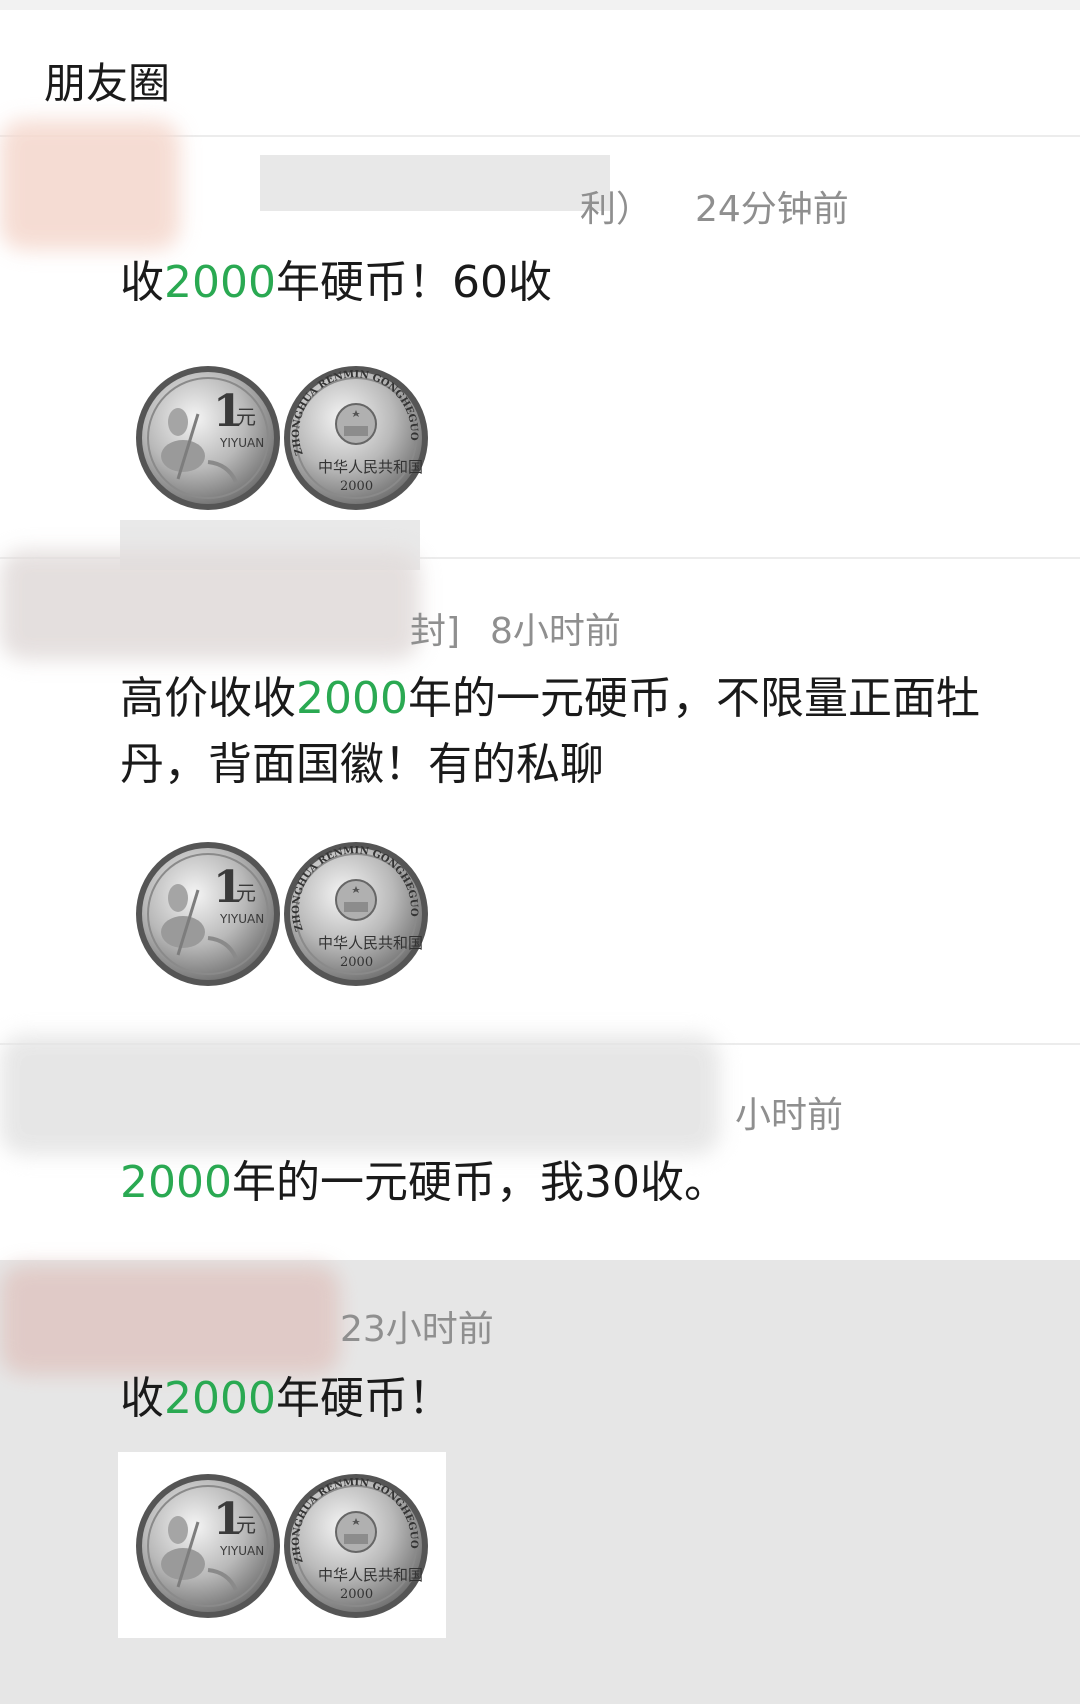 The height and width of the screenshot is (1704, 1080). I want to click on post-text-part: 年的一元硬币，我30收。, so click(479, 1182).